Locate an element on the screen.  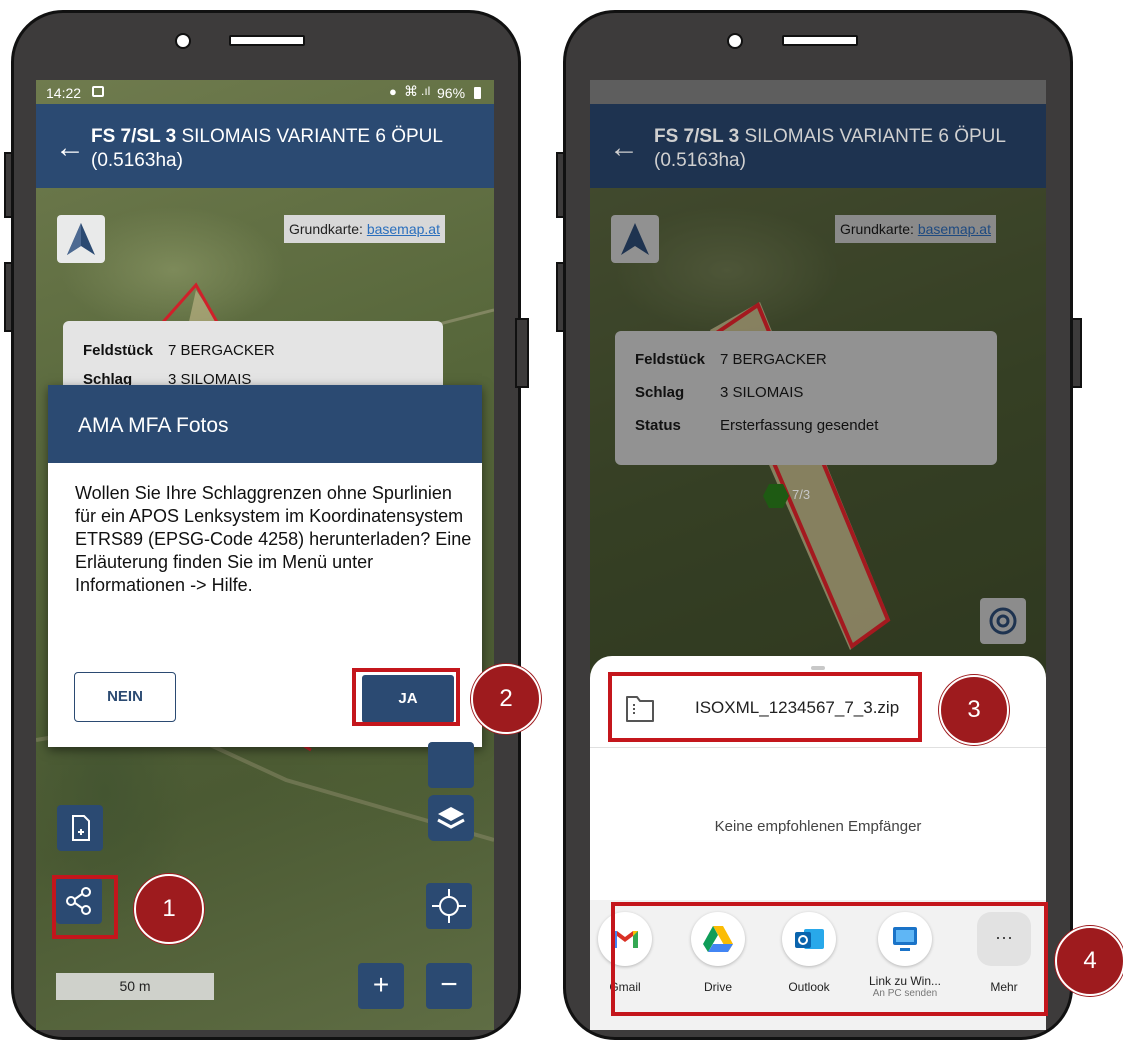
dialog-header: AMA MFA Fotos is located at coordinates (265, 424).